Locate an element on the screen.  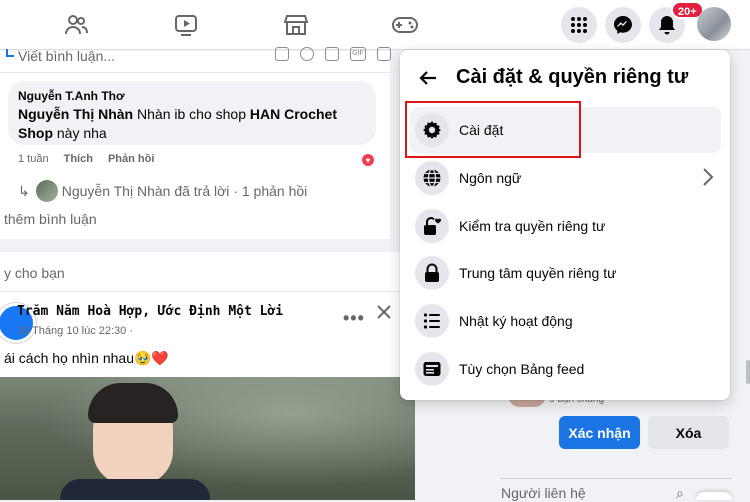
reply-summary-text: Nguyễn Thị Nhàn đã trả lời · 1 phản hồi is located at coordinates (184, 191).